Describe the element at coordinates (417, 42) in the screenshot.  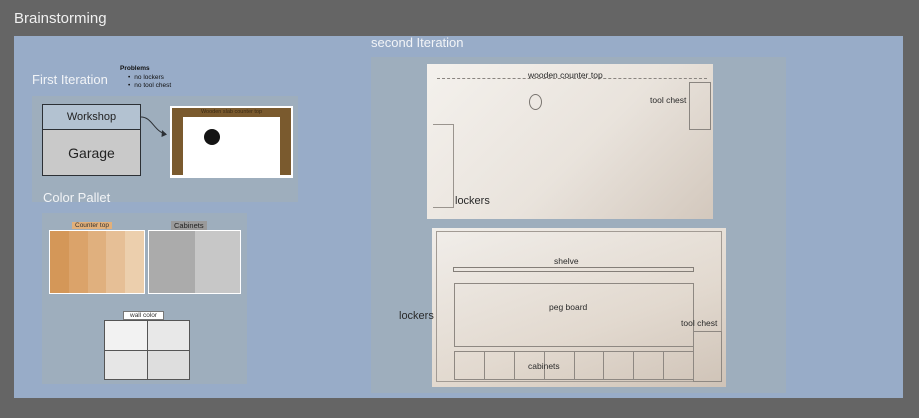
I see `second-iteration-title: second Iteration` at that location.